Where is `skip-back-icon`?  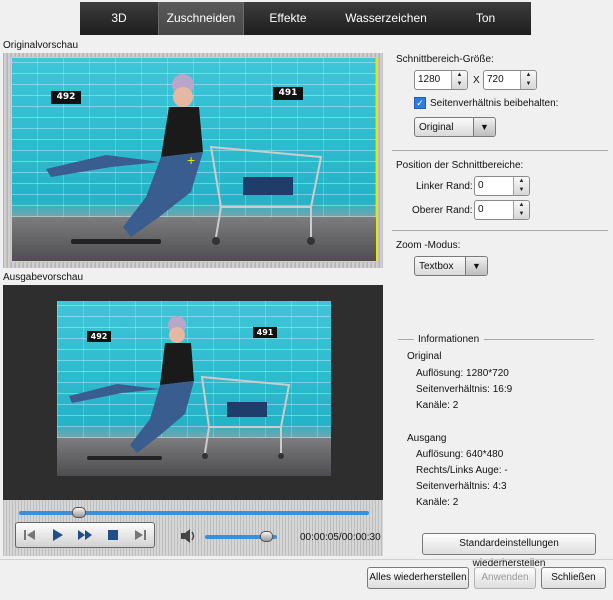 skip-back-icon is located at coordinates (30, 535).